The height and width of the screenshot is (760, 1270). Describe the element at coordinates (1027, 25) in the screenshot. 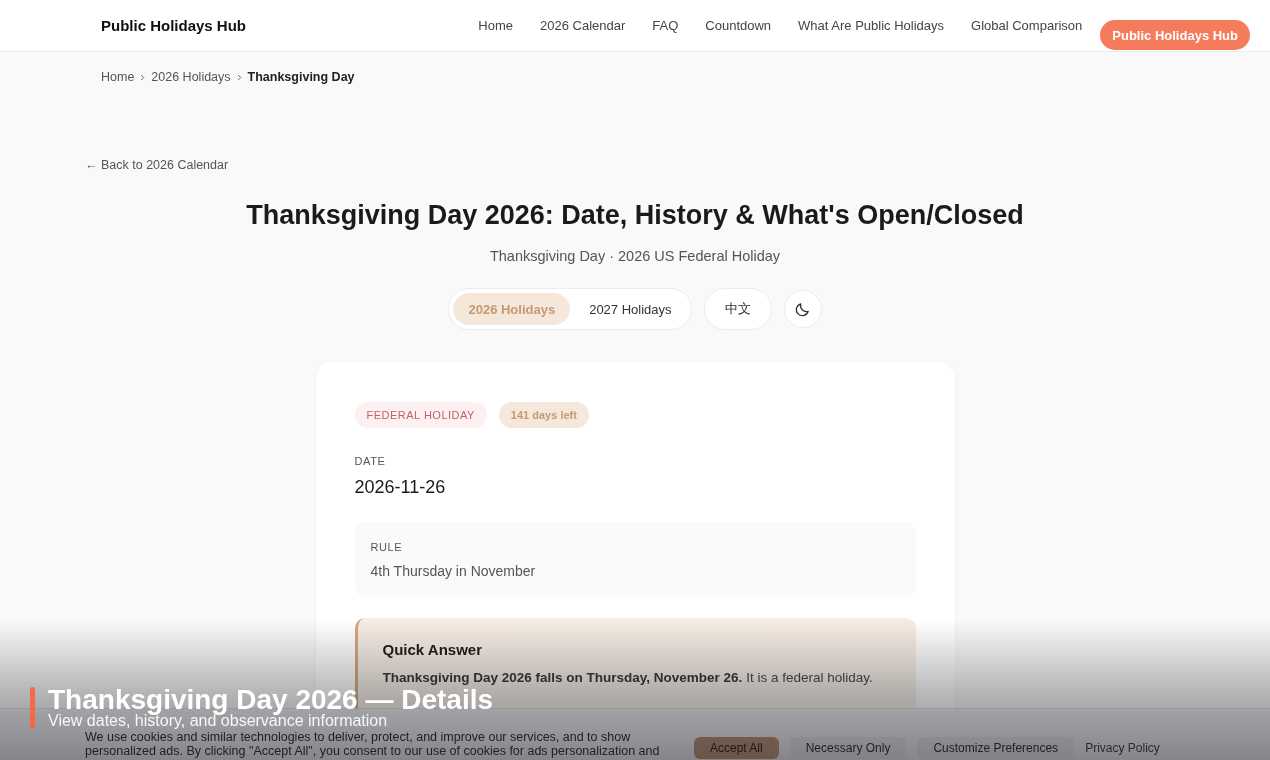

I see `nav-link: Global Comparison` at that location.